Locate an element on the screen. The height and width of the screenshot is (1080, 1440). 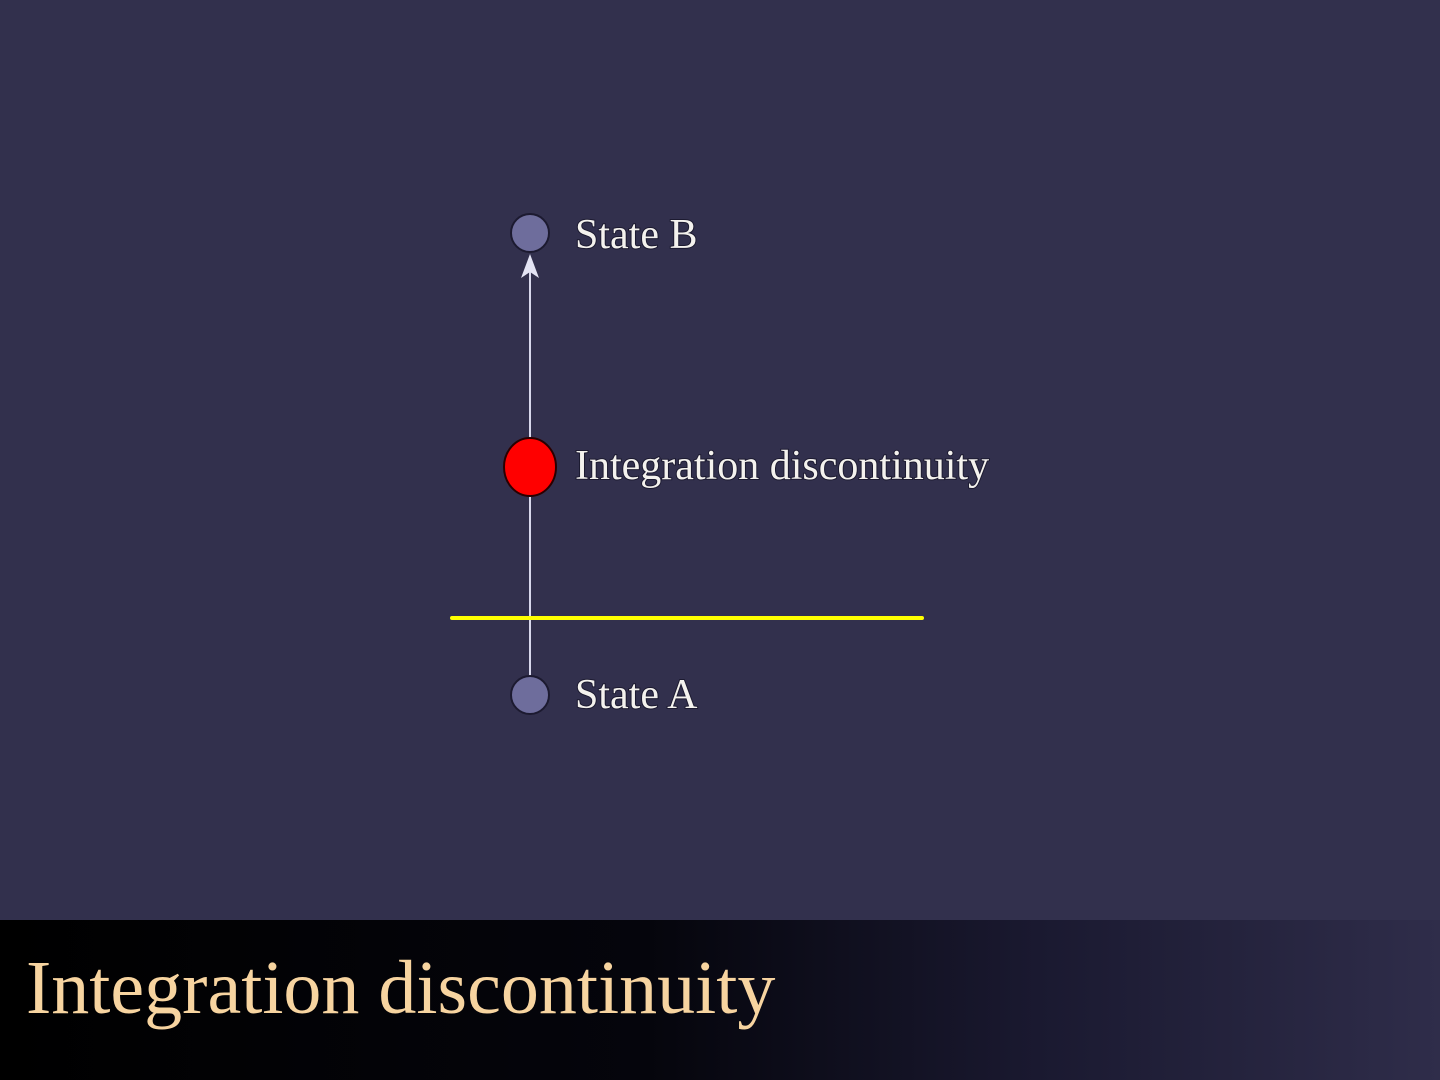
state-b-node is located at coordinates (530, 233).